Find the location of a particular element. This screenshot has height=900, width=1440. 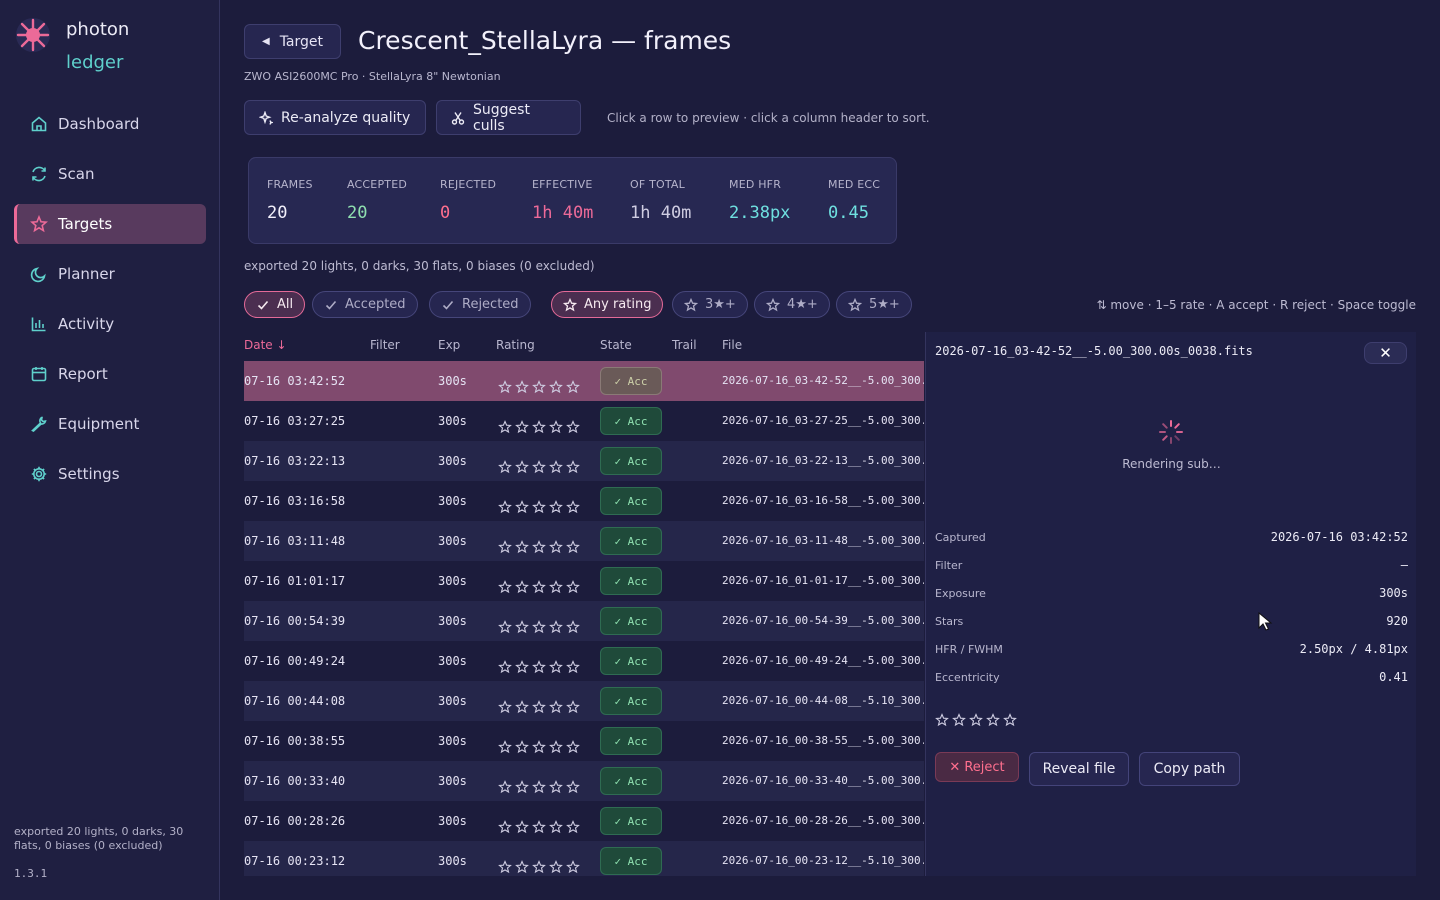

reanalyze-quality-button: Re-analyze quality is located at coordinates (335, 117).